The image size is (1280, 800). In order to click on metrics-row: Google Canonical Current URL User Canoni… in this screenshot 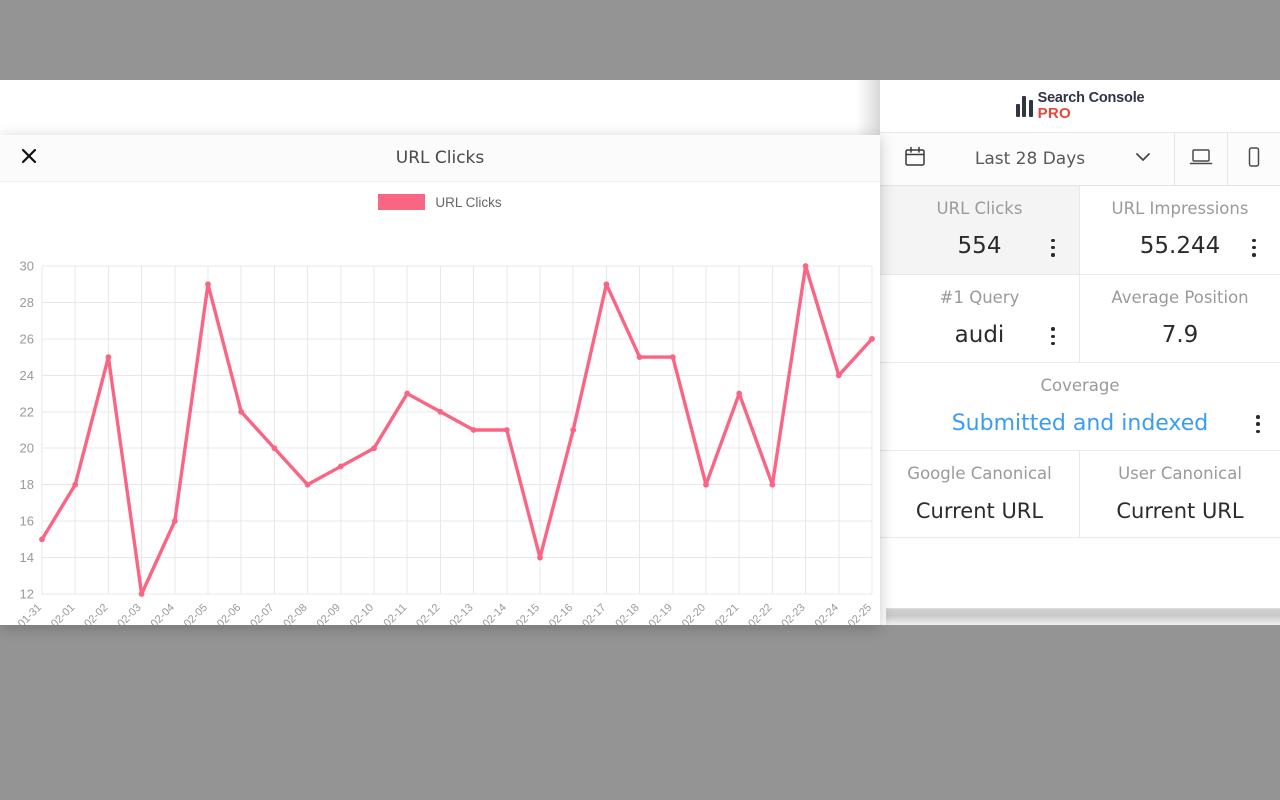, I will do `click(1080, 494)`.